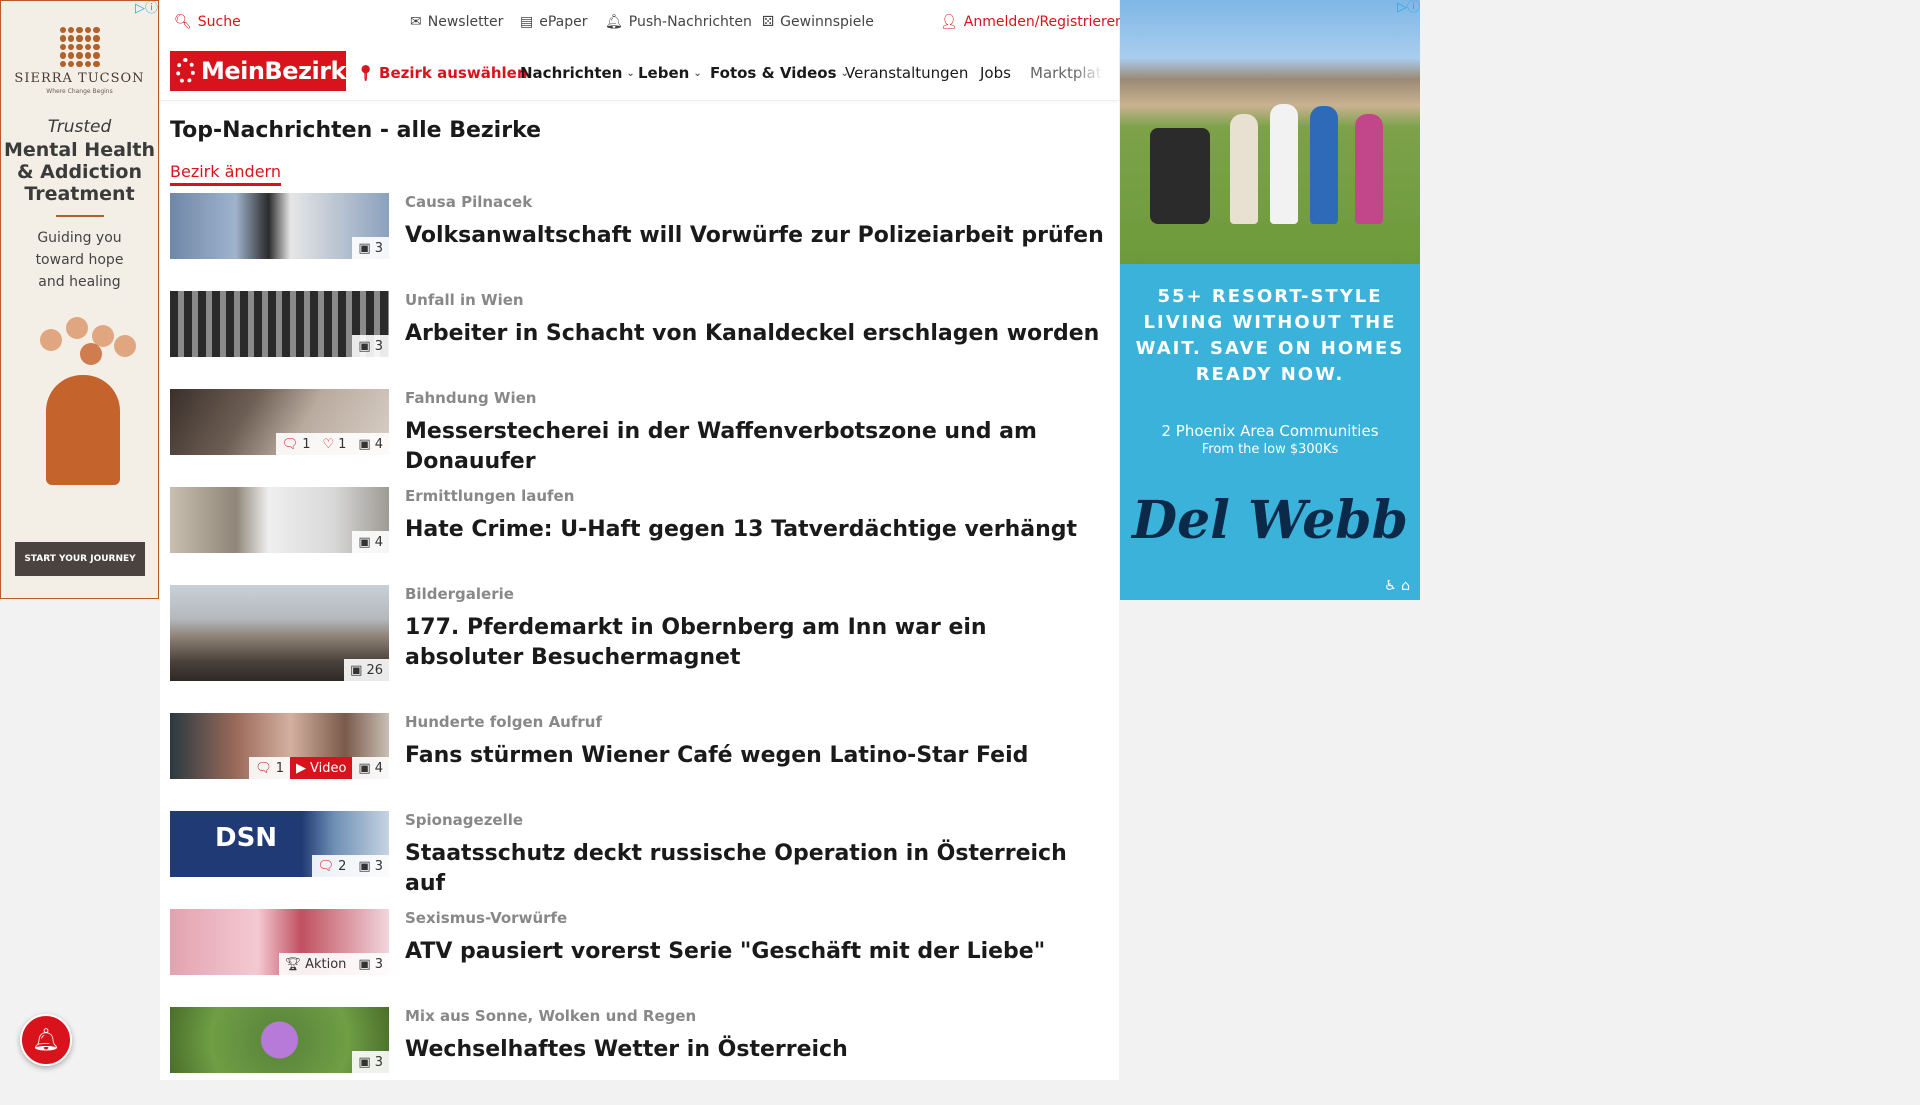 The image size is (1920, 1105). What do you see at coordinates (326, 866) in the screenshot?
I see `comment-icon: 🗨︎` at bounding box center [326, 866].